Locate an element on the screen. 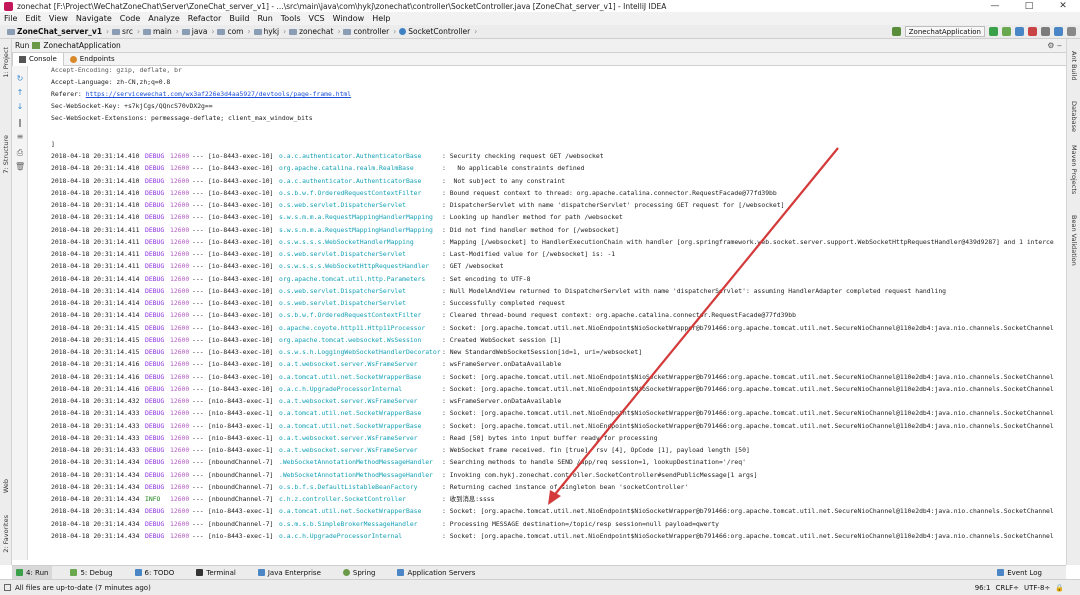 The height and width of the screenshot is (595, 1080). down-icon: ↓ is located at coordinates (20, 106).